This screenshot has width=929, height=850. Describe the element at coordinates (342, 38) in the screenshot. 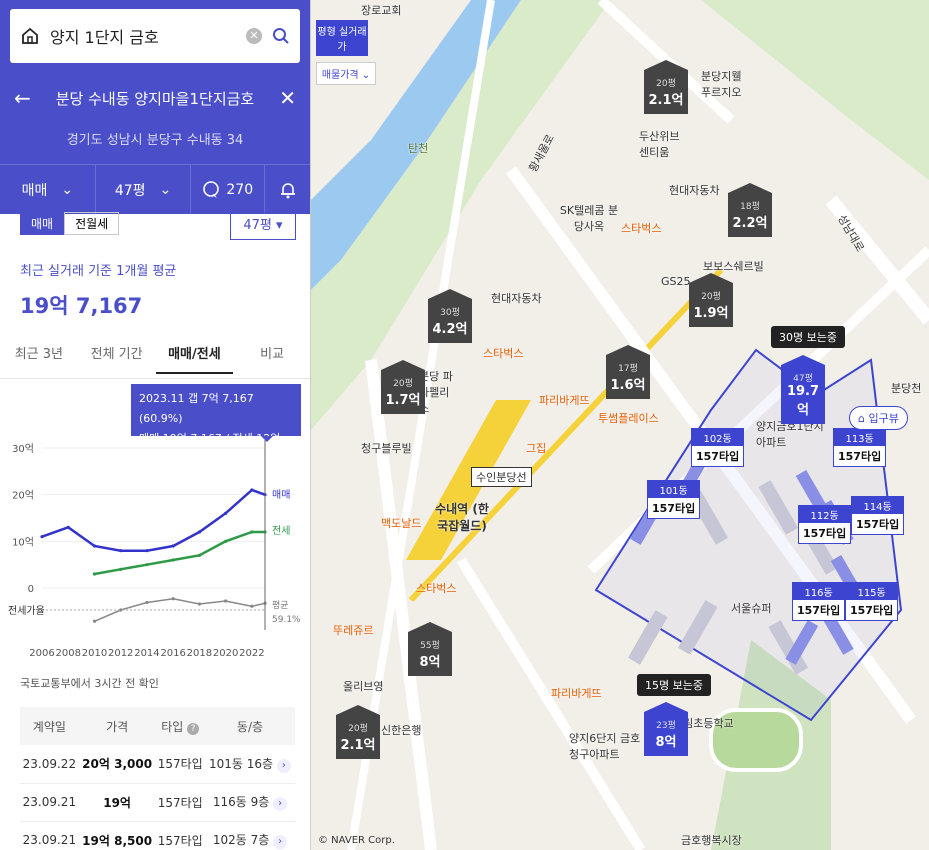

I see `layer-toggle: 평형 실거래가` at that location.